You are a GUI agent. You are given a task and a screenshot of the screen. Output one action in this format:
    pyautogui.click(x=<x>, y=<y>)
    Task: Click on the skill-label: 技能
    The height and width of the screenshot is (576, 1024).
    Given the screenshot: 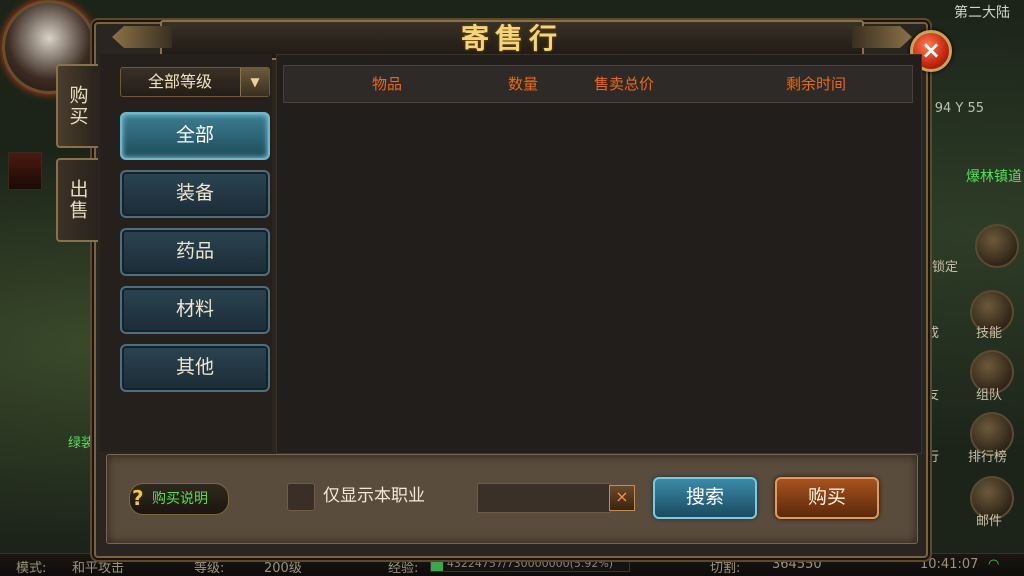 What is the action you would take?
    pyautogui.click(x=989, y=333)
    